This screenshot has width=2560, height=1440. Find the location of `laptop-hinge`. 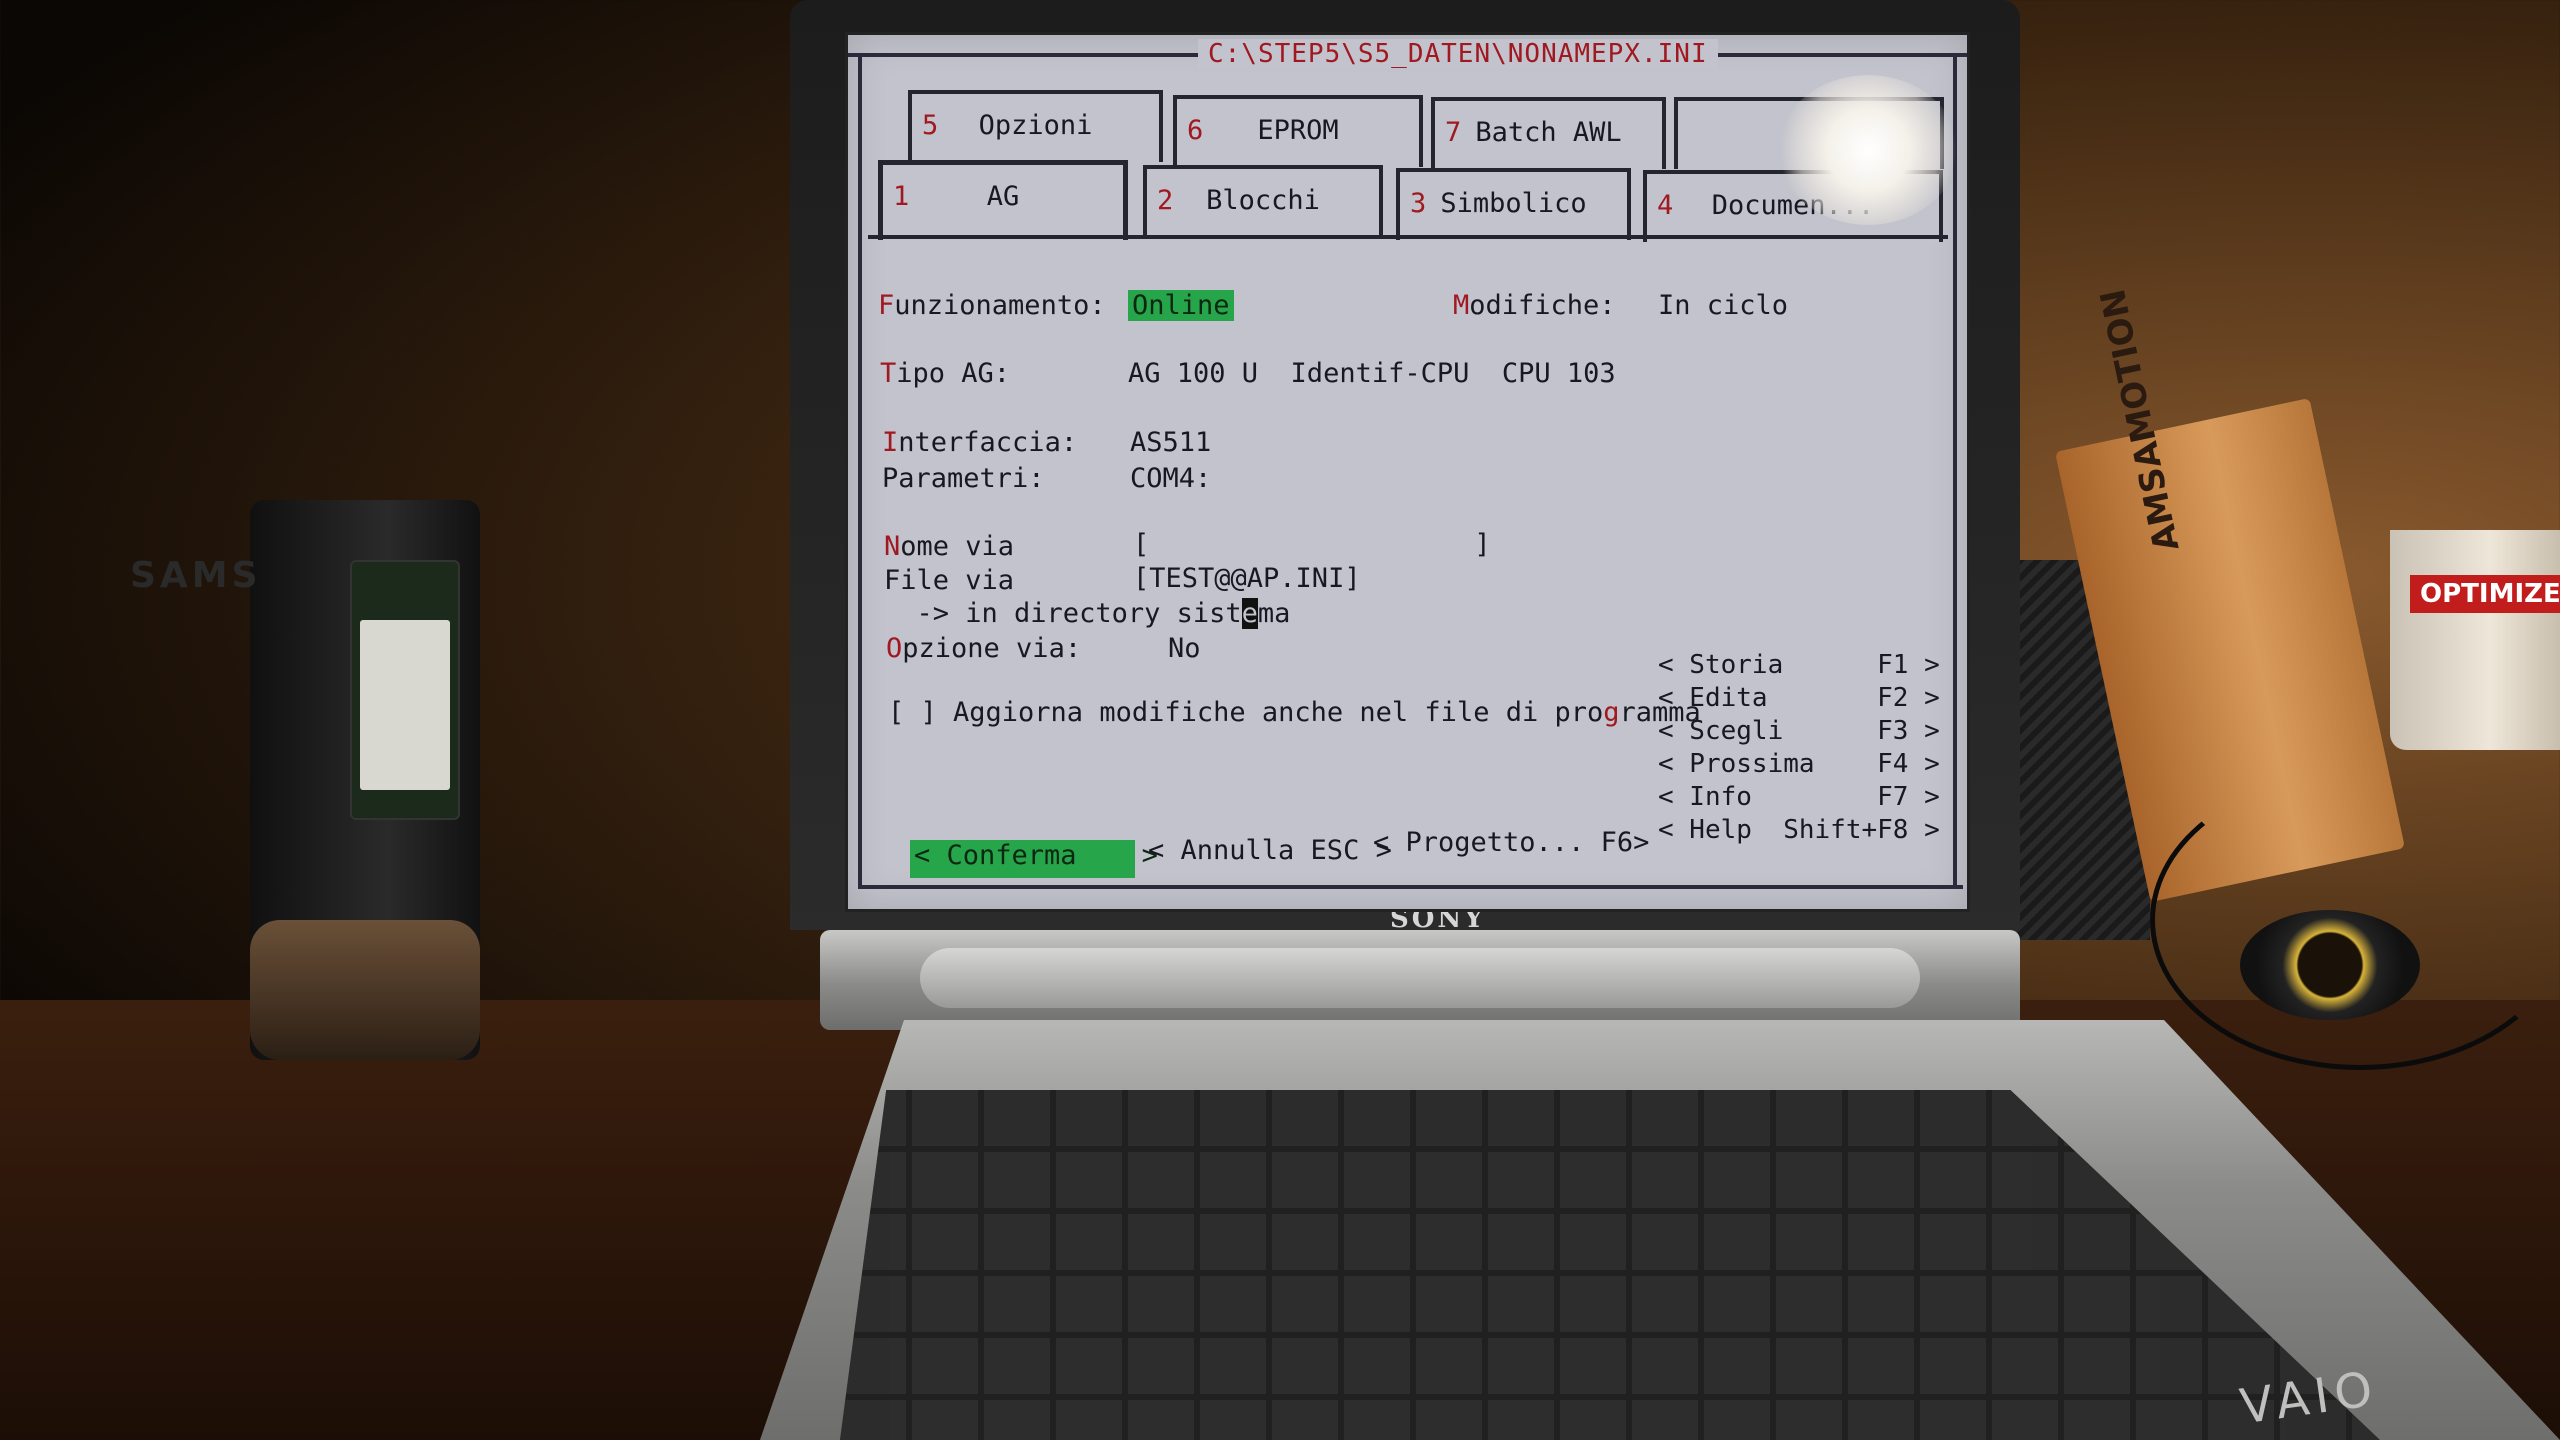

laptop-hinge is located at coordinates (1420, 980).